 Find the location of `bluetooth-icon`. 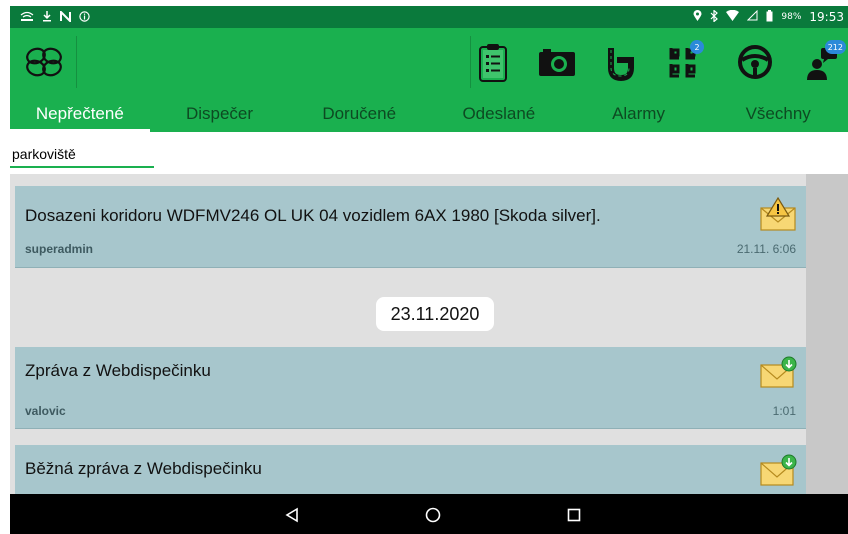

bluetooth-icon is located at coordinates (714, 16).